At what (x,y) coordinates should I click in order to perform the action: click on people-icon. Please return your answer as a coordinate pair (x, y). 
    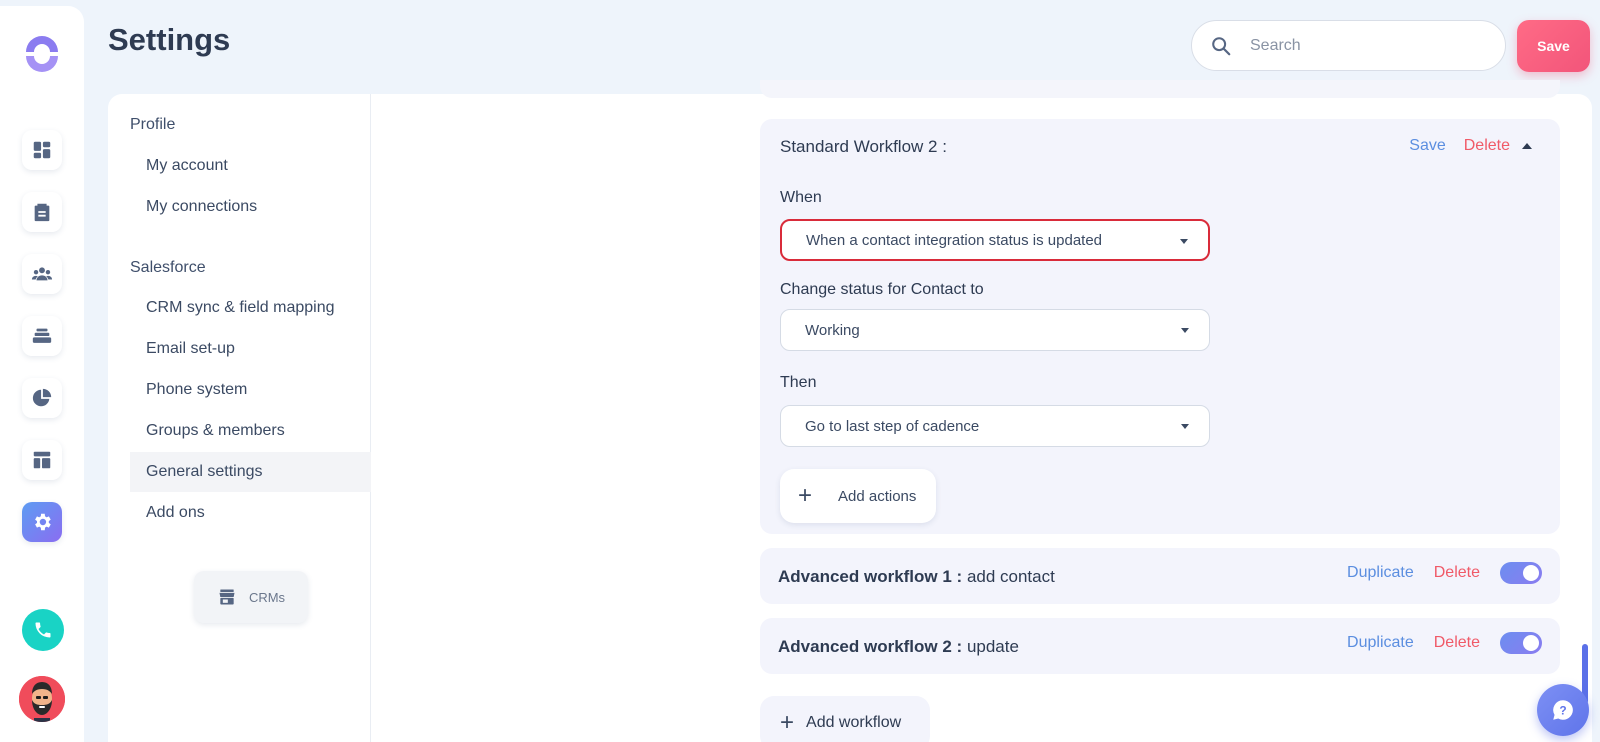
    Looking at the image, I should click on (42, 274).